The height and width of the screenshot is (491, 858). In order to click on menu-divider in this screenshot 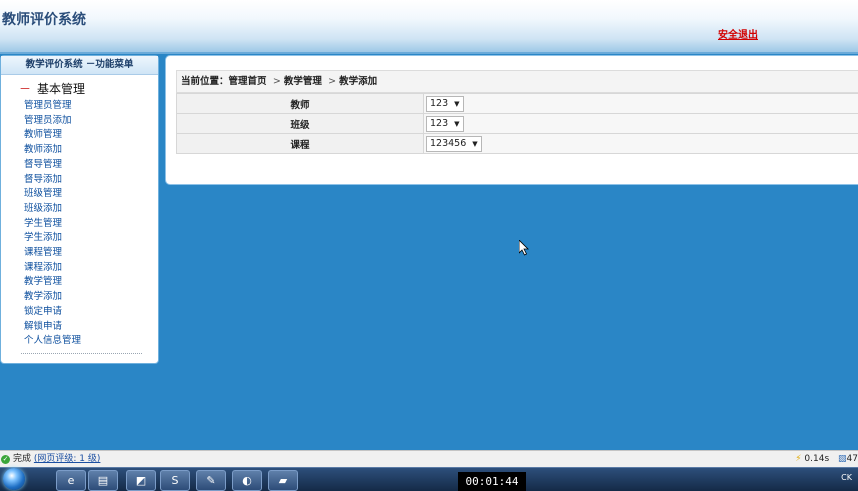, I will do `click(81, 353)`.